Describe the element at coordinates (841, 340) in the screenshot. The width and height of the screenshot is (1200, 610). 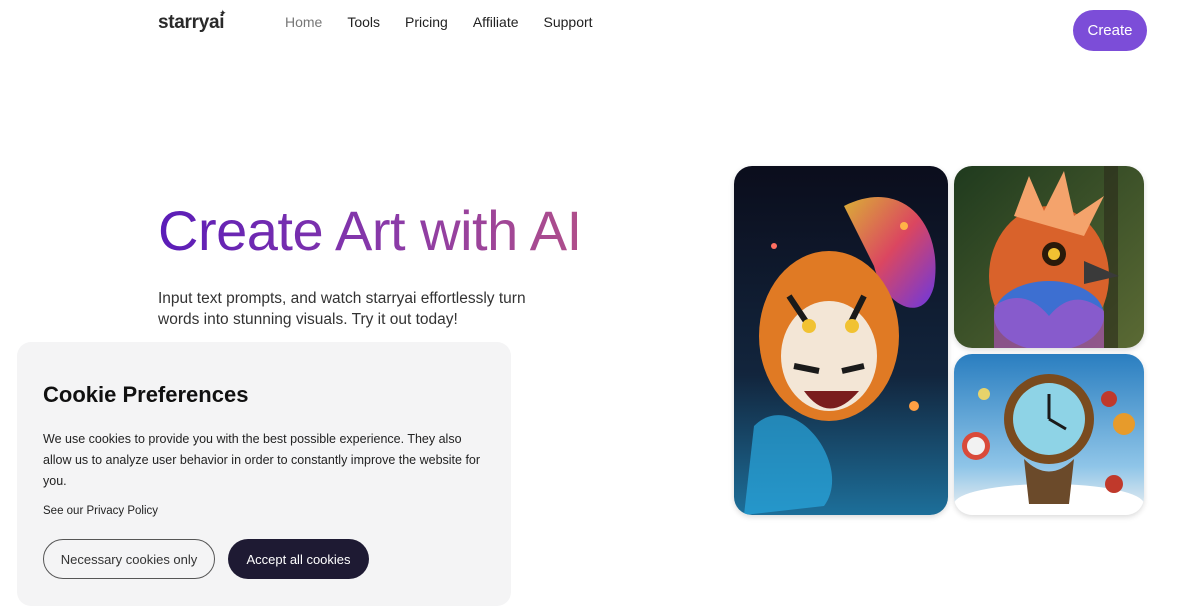
I see `tiger-artwork-image` at that location.